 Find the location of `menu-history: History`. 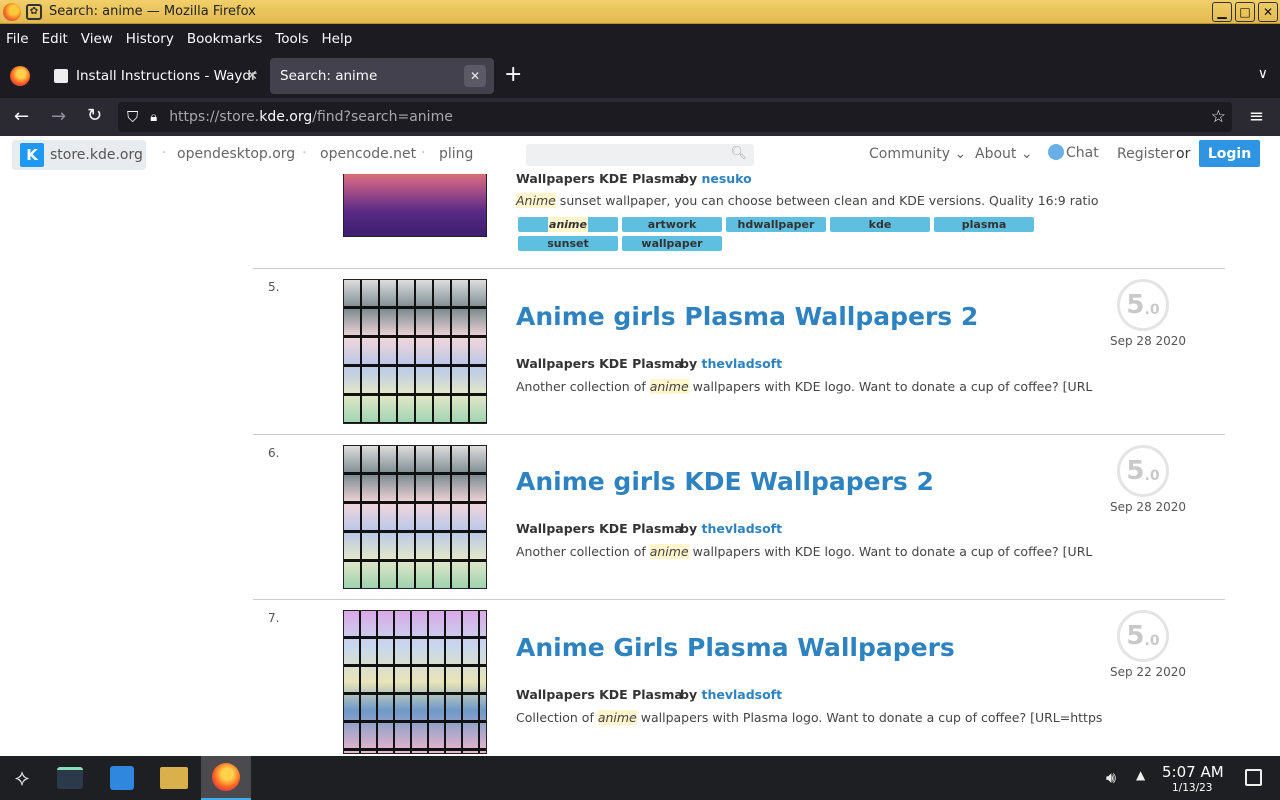

menu-history: History is located at coordinates (150, 39).